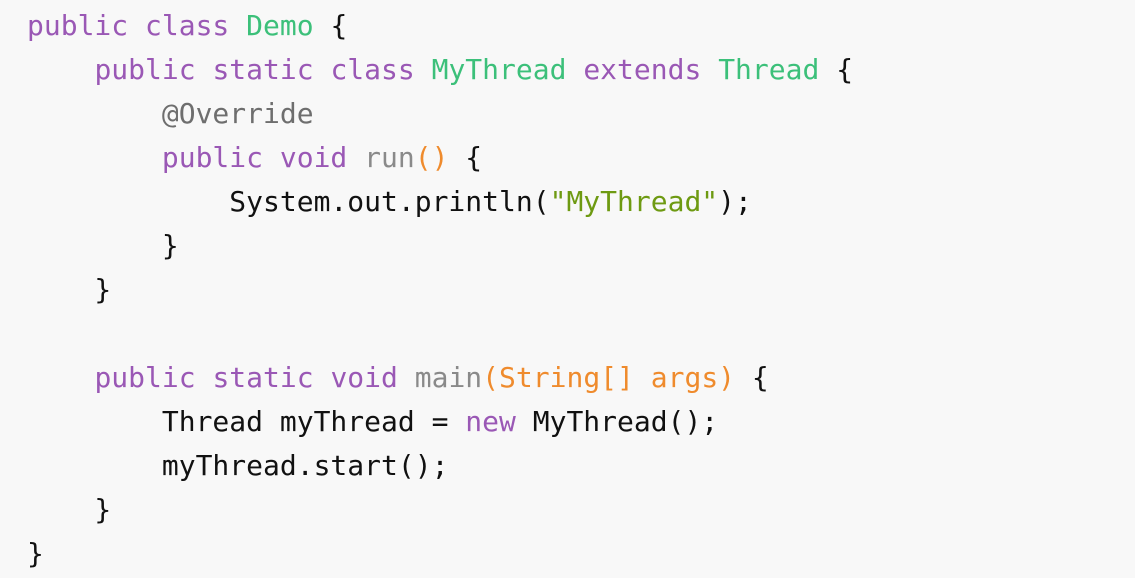  What do you see at coordinates (609, 377) in the screenshot?
I see `code-token: (String[] args)` at bounding box center [609, 377].